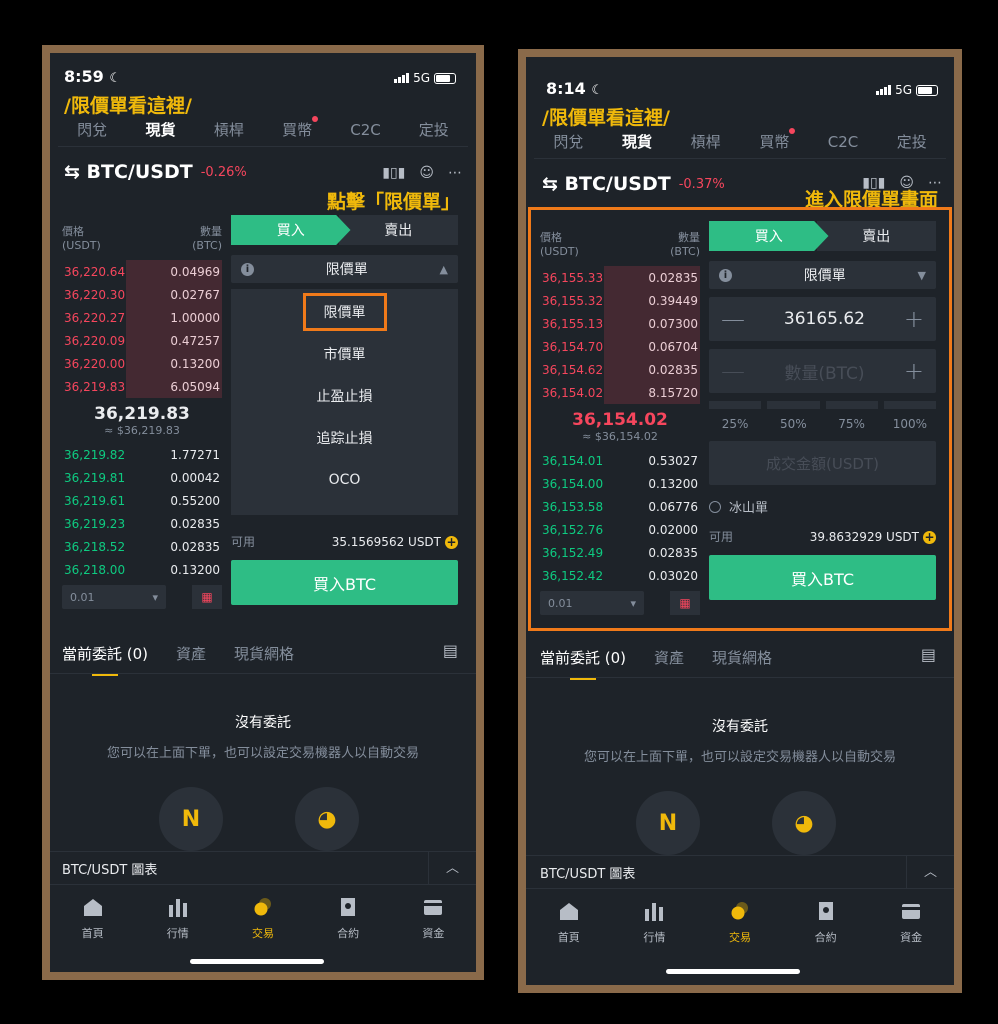  I want to click on ask-row: 36,154.70 0.06704, so click(620, 346).